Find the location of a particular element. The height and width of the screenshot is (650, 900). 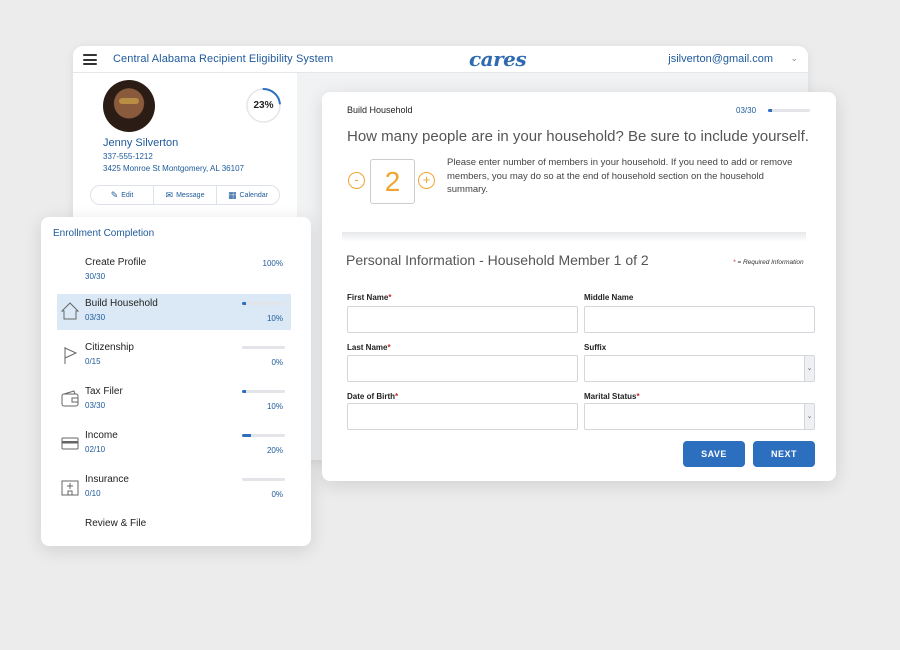

calendar-button: ▦ Calendar is located at coordinates (248, 195).